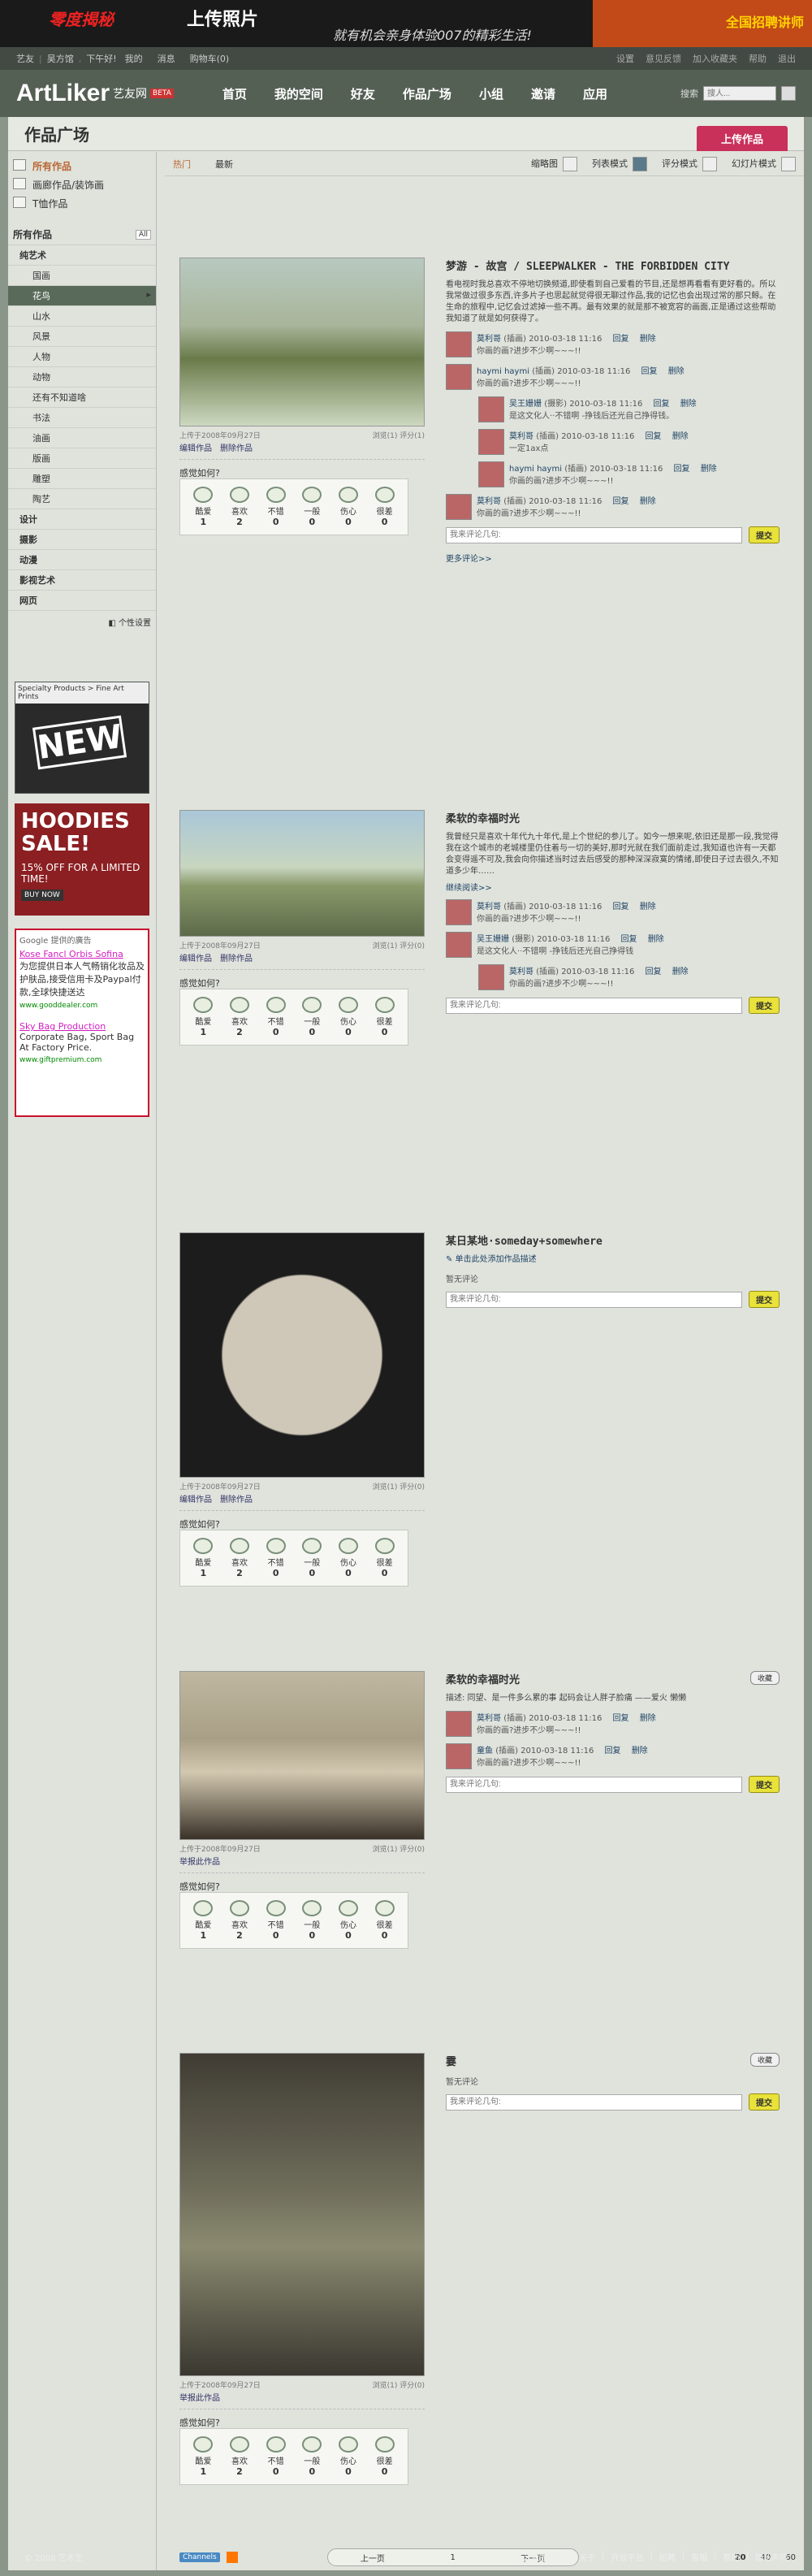 This screenshot has height=2576, width=812. Describe the element at coordinates (82, 458) in the screenshot. I see `sidebar-item-category: 版画` at that location.